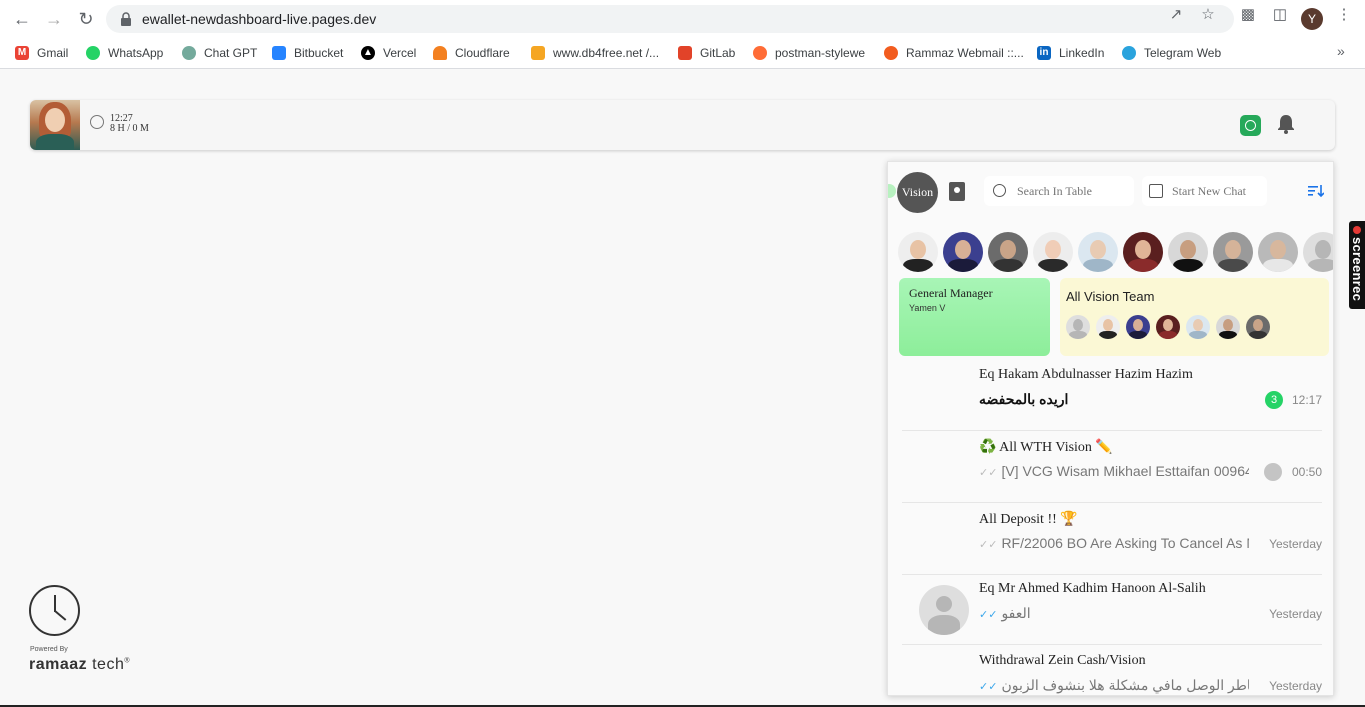 The height and width of the screenshot is (707, 1365). Describe the element at coordinates (1156, 191) in the screenshot. I see `new-chat-icon` at that location.